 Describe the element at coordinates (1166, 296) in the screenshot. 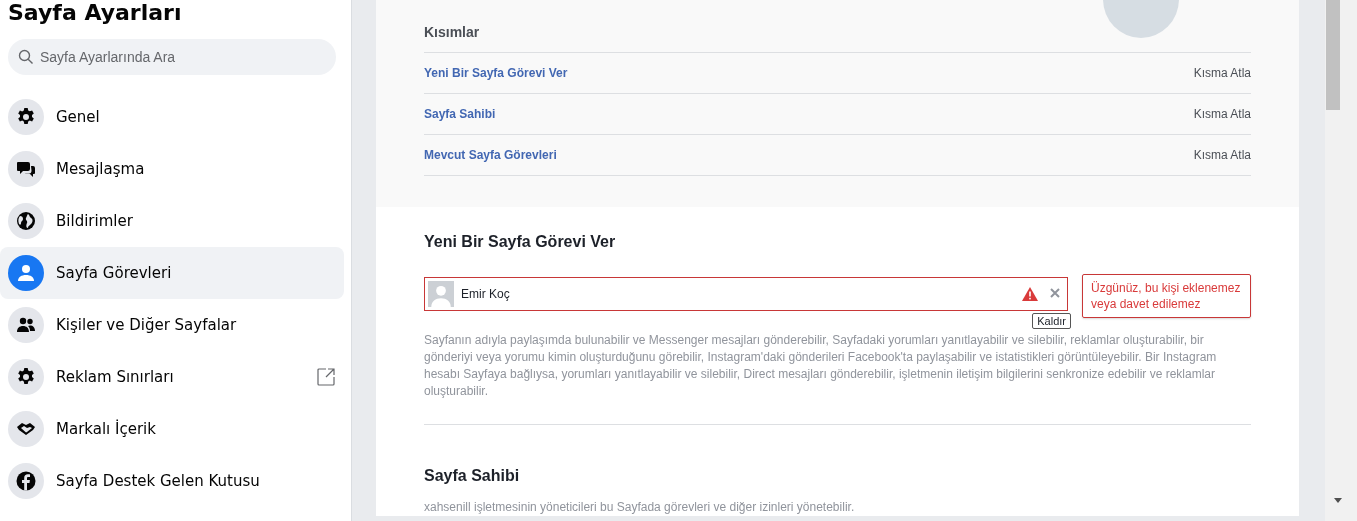

I see `error-message: Üzgünüz, bu kişi eklenemez veya davet edilemez` at that location.